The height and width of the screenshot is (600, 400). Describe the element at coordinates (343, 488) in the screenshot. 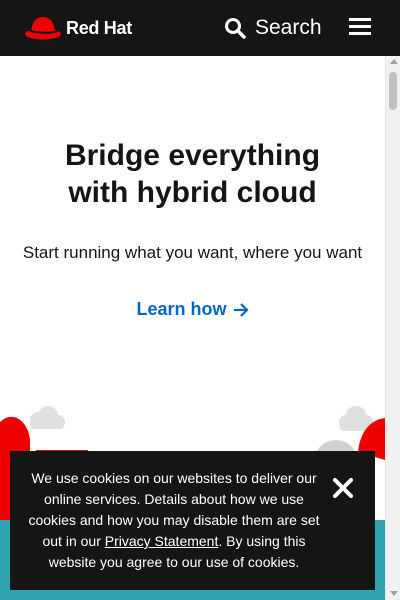

I see `close-icon` at that location.